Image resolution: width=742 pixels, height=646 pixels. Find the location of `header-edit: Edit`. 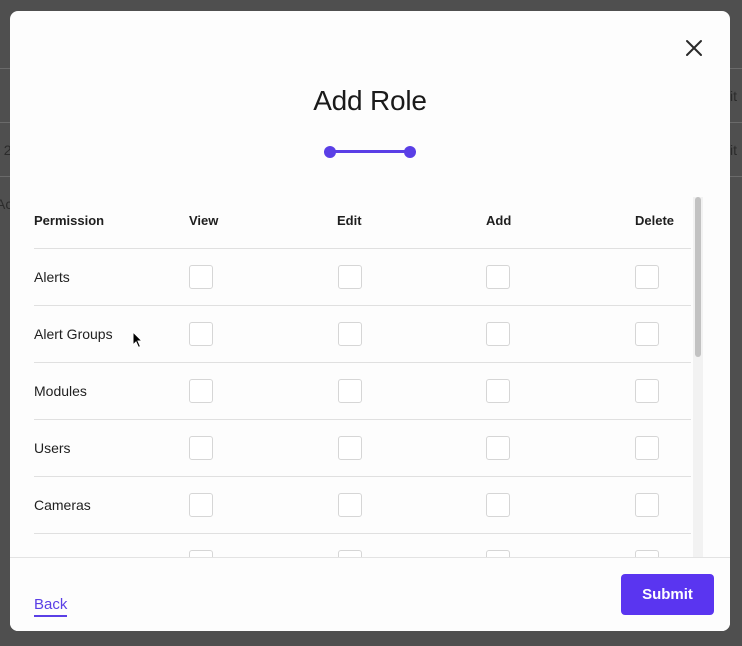

header-edit: Edit is located at coordinates (349, 220).